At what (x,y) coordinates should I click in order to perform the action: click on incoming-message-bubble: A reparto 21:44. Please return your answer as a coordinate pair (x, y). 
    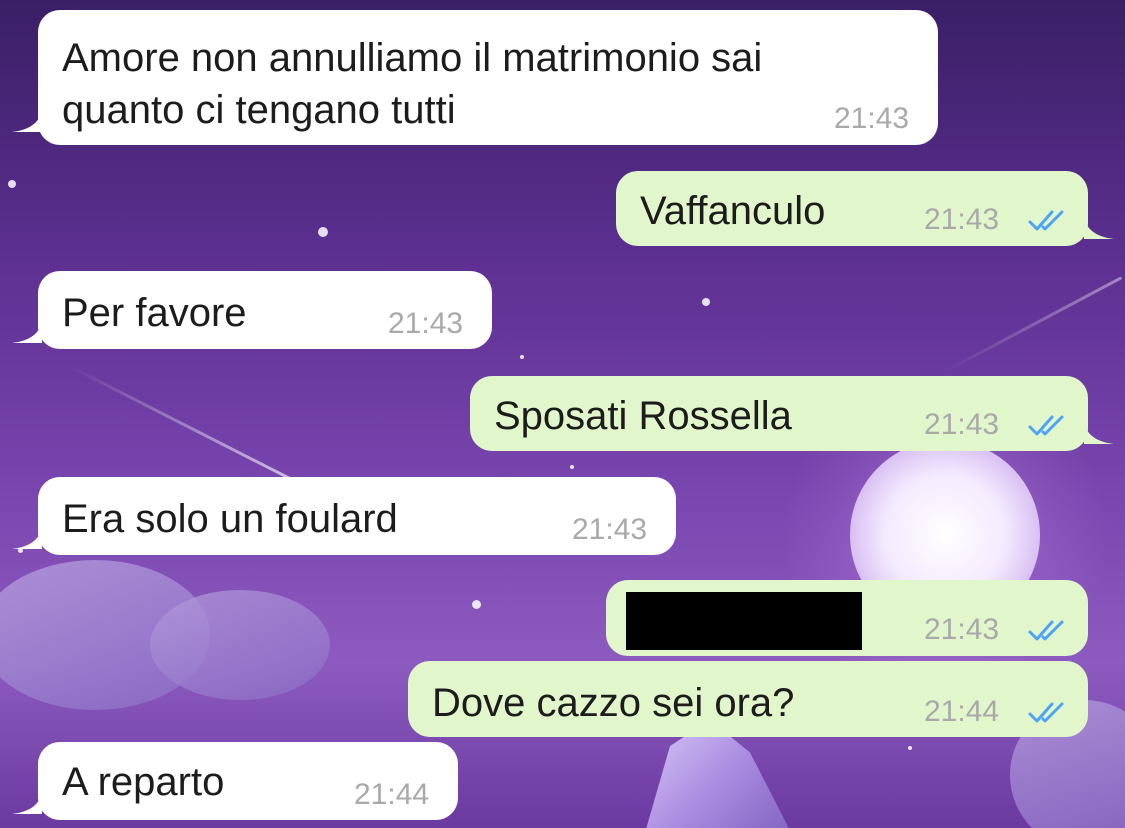
    Looking at the image, I should click on (235, 781).